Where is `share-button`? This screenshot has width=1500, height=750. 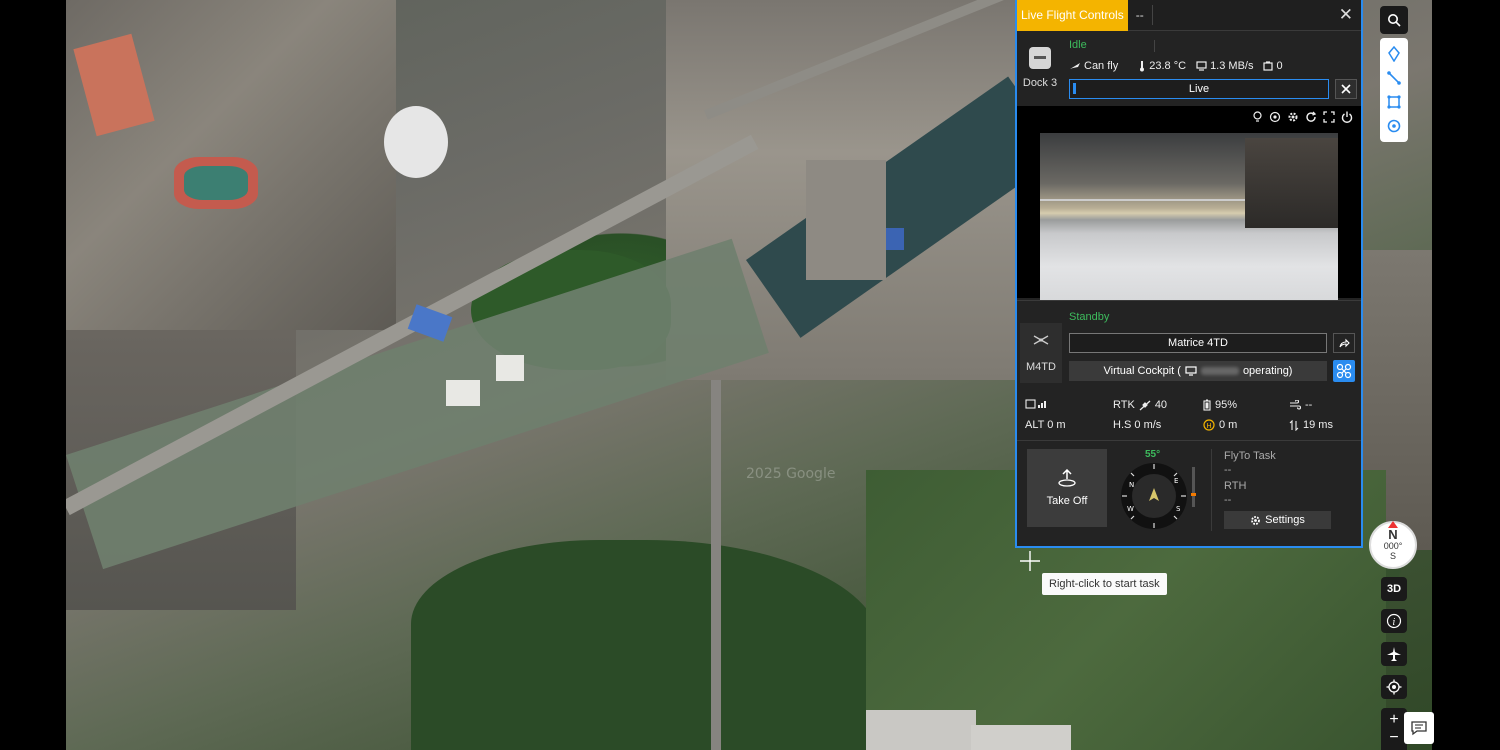 share-button is located at coordinates (1344, 343).